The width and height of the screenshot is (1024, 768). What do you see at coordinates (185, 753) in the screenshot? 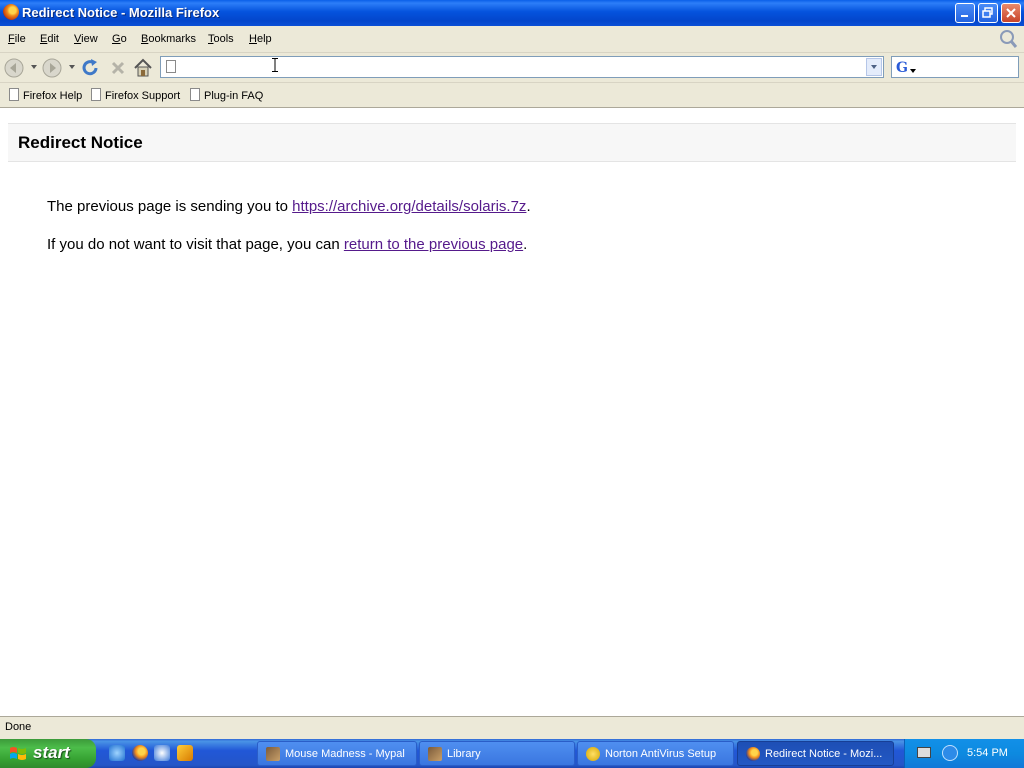
I see `app-icon` at bounding box center [185, 753].